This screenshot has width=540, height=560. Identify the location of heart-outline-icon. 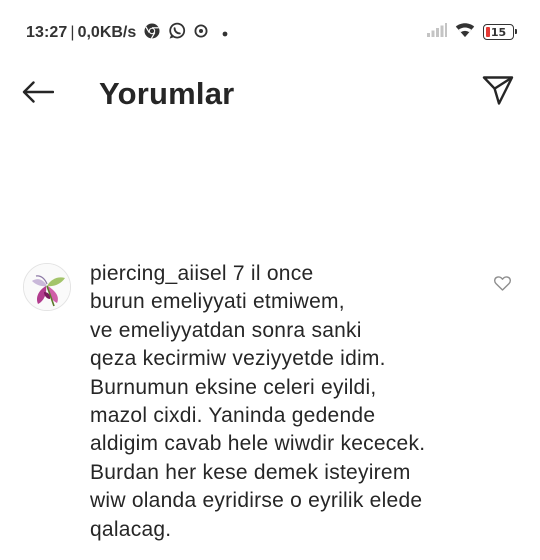
(502, 286).